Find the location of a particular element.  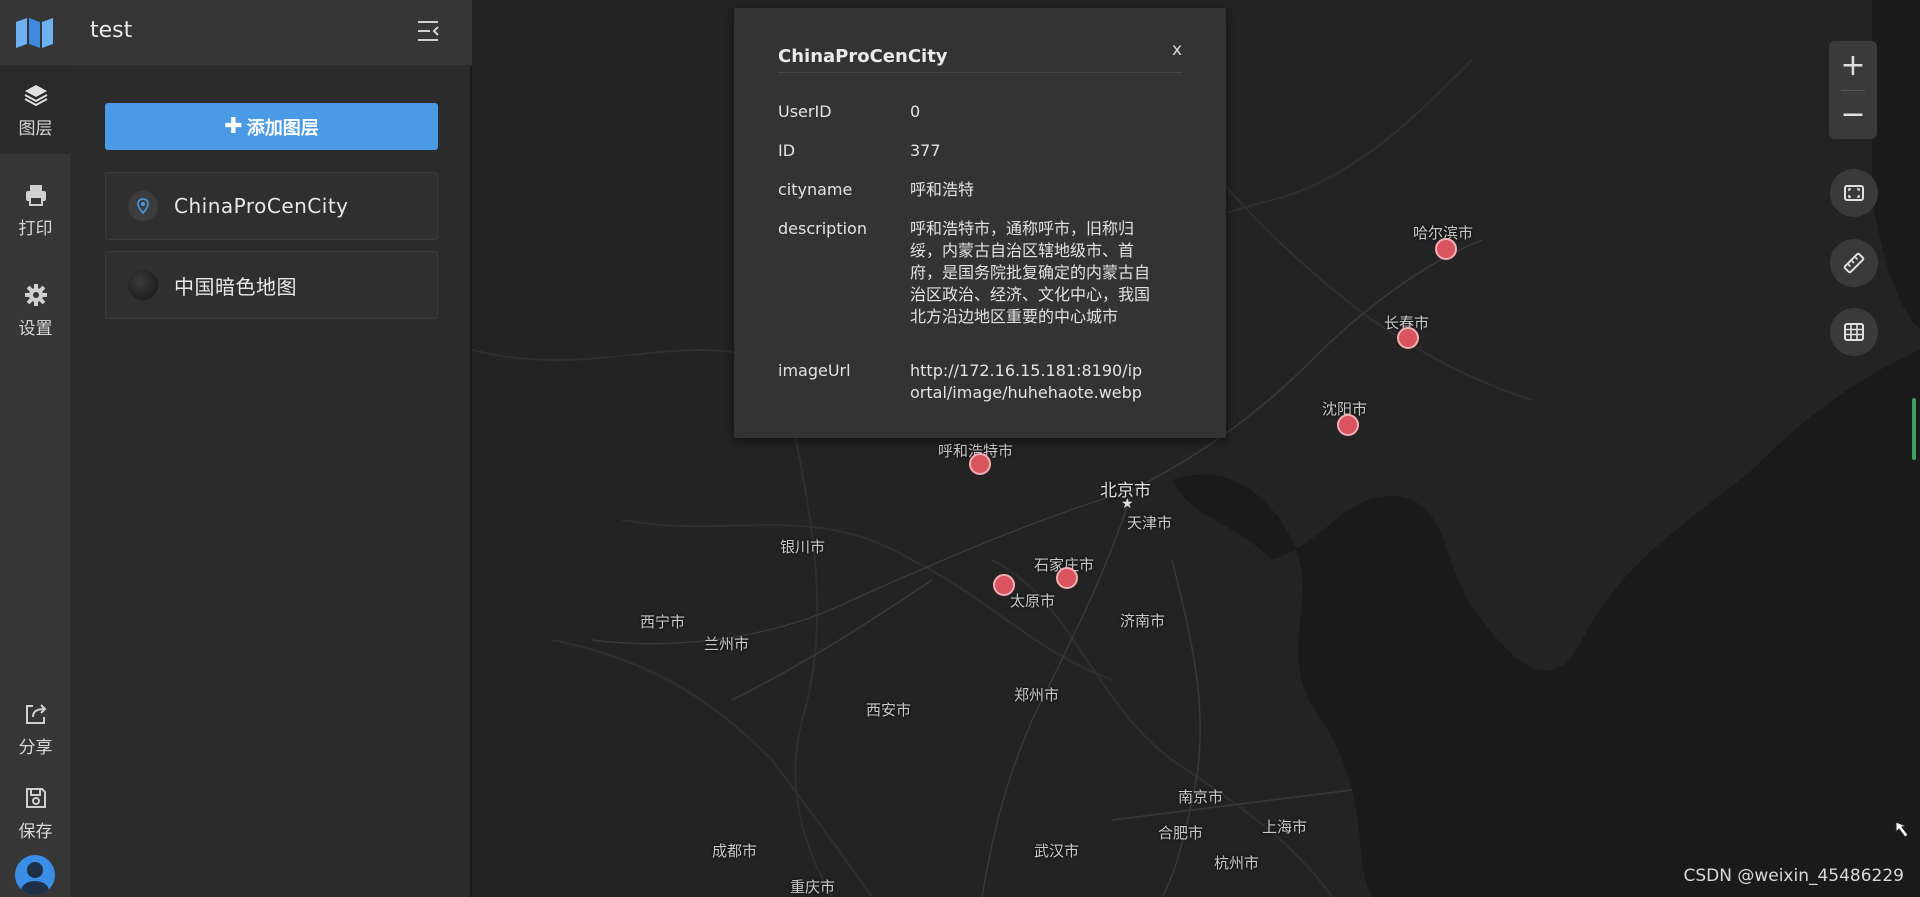

popup-title: ChinaProCenCity is located at coordinates (863, 56).